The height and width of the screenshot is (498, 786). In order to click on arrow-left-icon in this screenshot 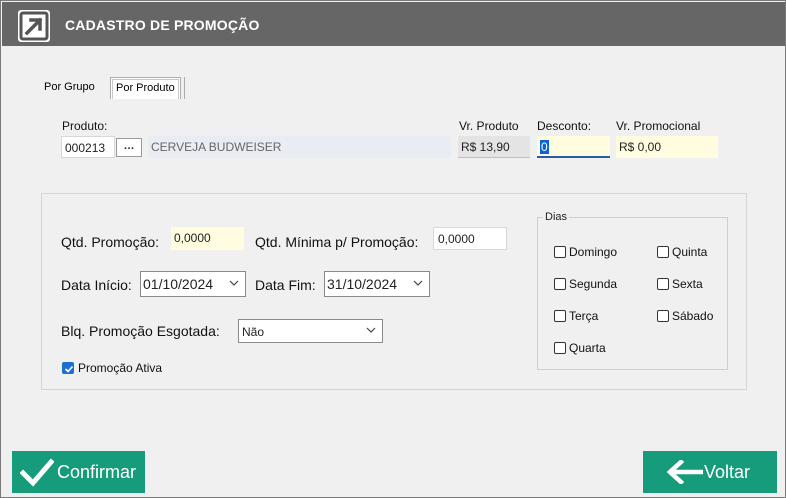, I will do `click(685, 472)`.